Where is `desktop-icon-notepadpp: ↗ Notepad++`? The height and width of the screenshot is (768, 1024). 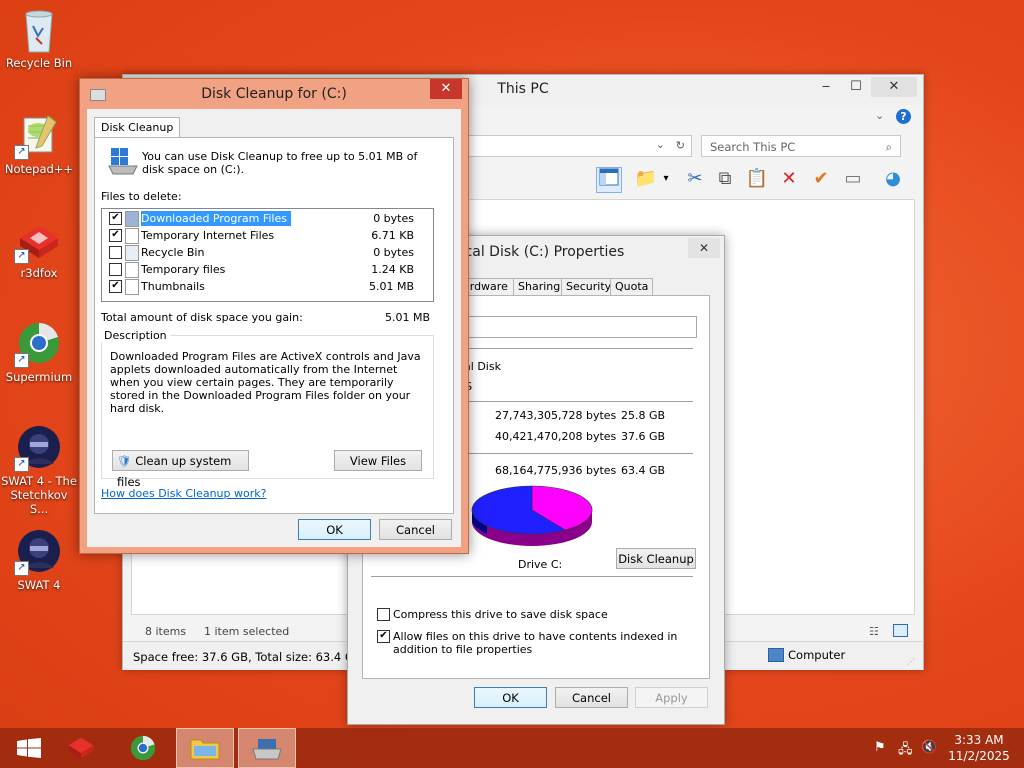 desktop-icon-notepadpp: ↗ Notepad++ is located at coordinates (39, 144).